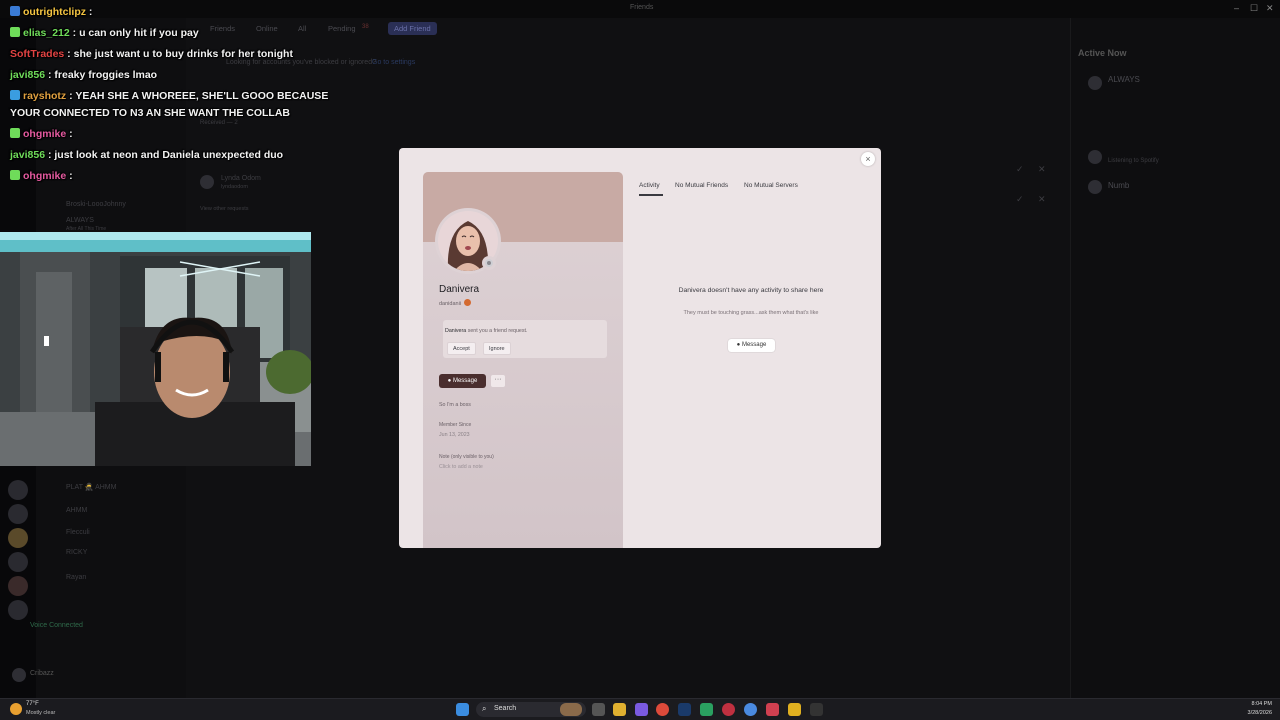 The width and height of the screenshot is (1280, 720). Describe the element at coordinates (701, 185) in the screenshot. I see `tab-mutual-friends: No Mutual Friends` at that location.